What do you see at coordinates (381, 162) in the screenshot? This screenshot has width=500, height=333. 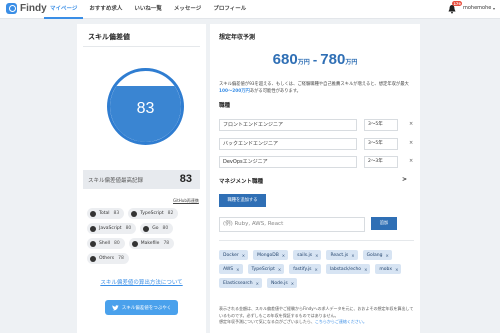 I see `job-years-select: 2〜3年` at bounding box center [381, 162].